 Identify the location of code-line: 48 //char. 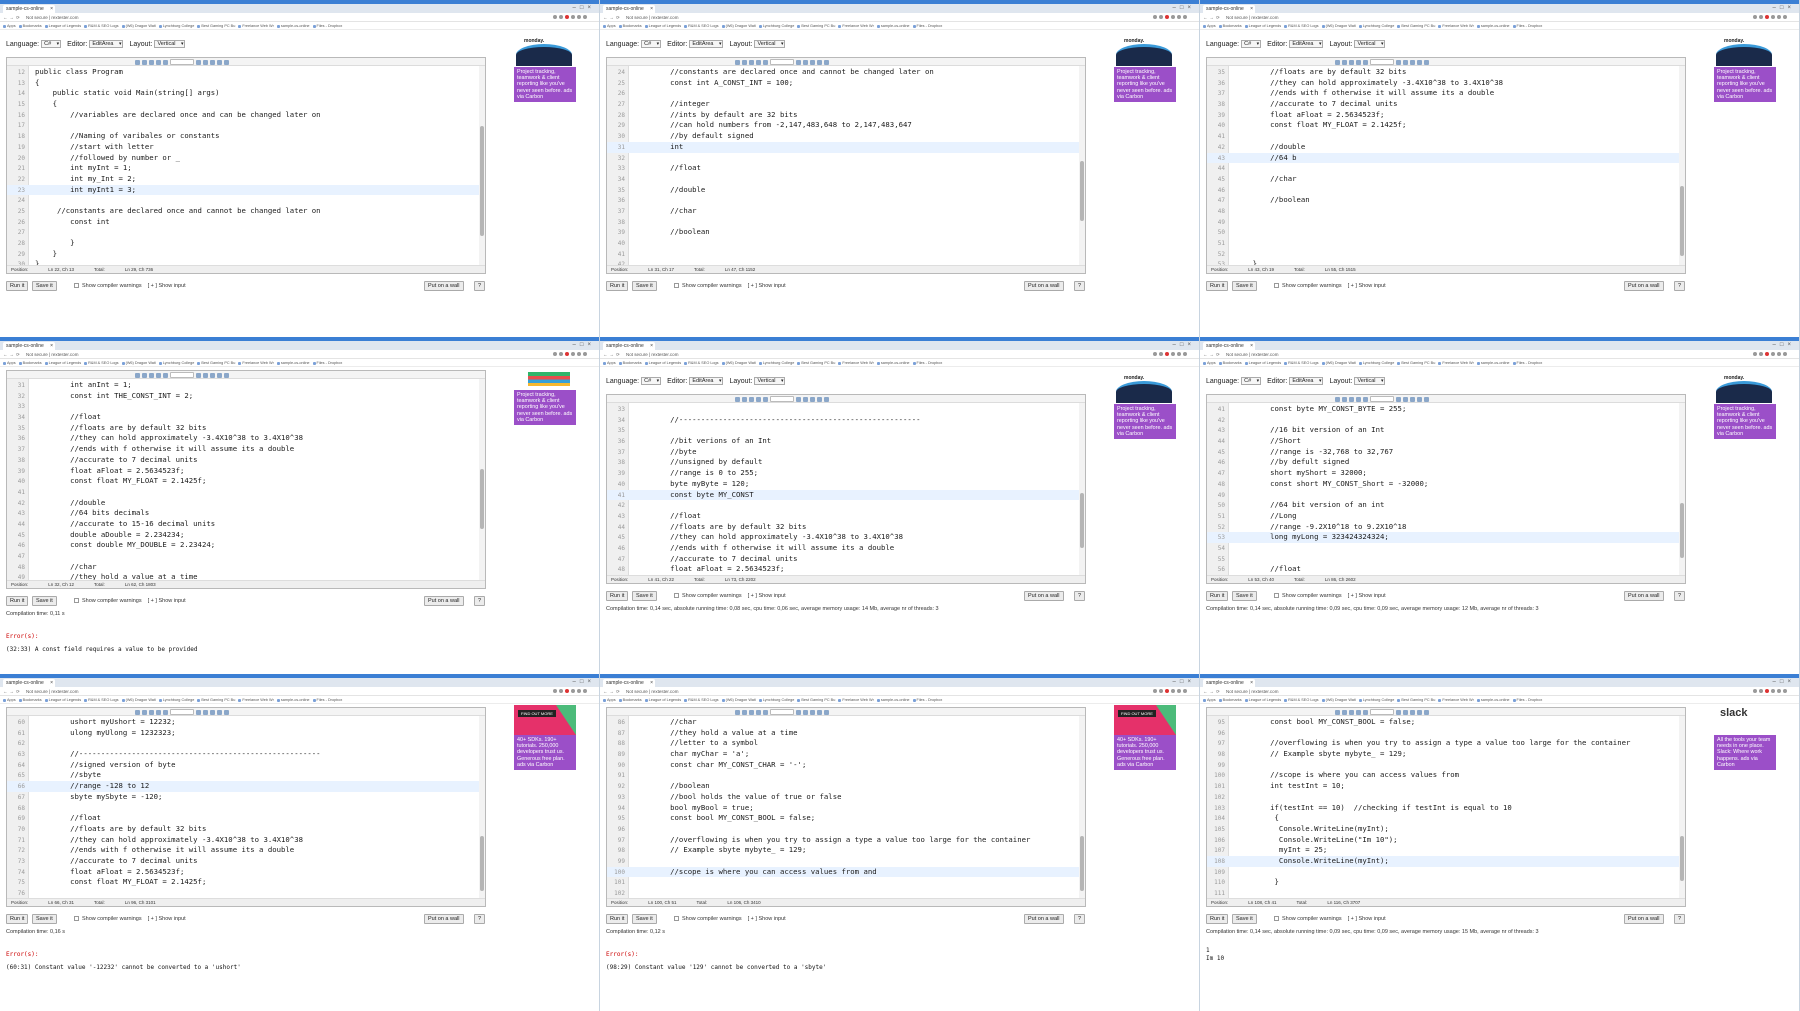
(243, 567).